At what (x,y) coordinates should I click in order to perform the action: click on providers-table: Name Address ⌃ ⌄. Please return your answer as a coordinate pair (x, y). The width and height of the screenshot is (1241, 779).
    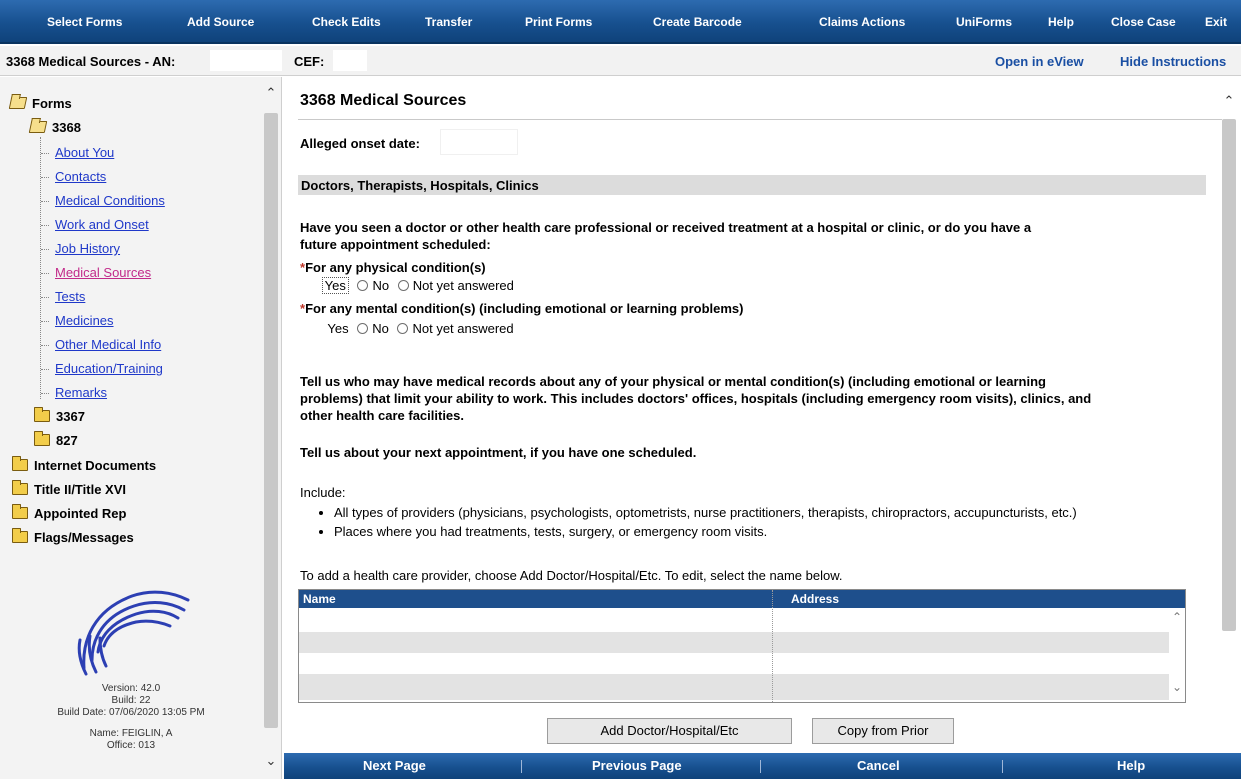
    Looking at the image, I should click on (742, 646).